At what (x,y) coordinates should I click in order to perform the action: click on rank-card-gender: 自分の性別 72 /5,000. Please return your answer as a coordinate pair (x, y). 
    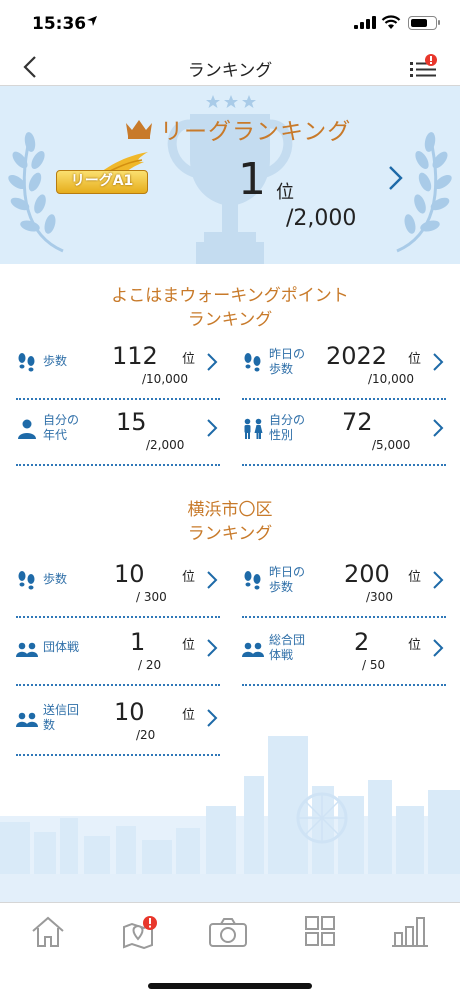
    Looking at the image, I should click on (344, 435).